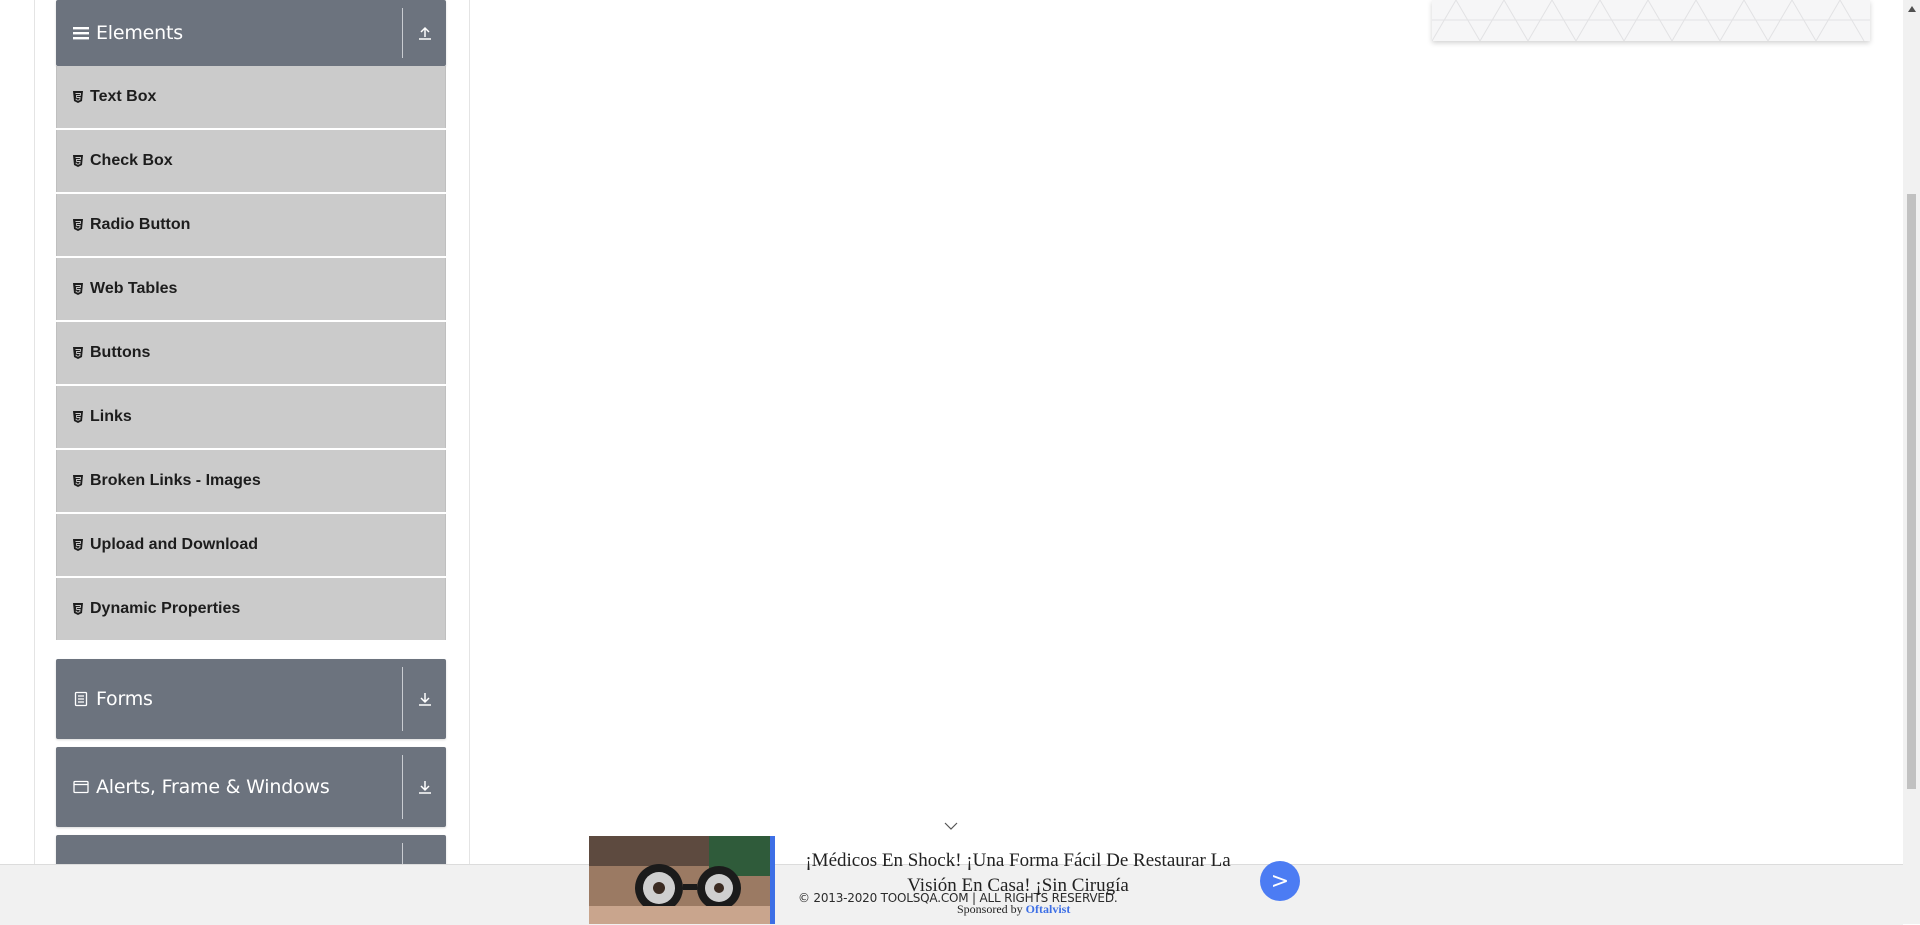 Image resolution: width=1920 pixels, height=925 pixels. I want to click on sidebar-item-web-tables: Web Tables, so click(251, 289).